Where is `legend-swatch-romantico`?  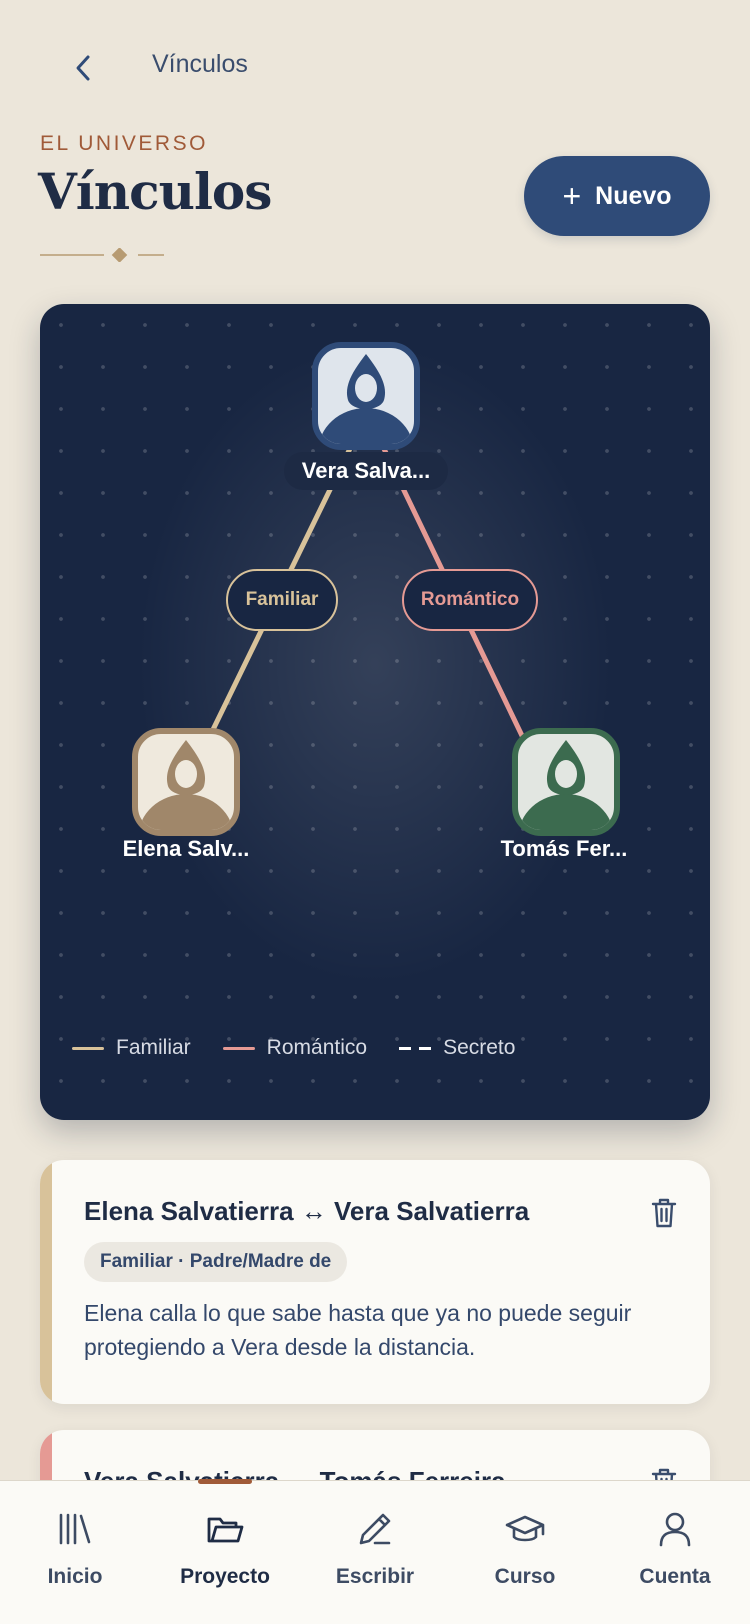
legend-swatch-romantico is located at coordinates (238, 1048).